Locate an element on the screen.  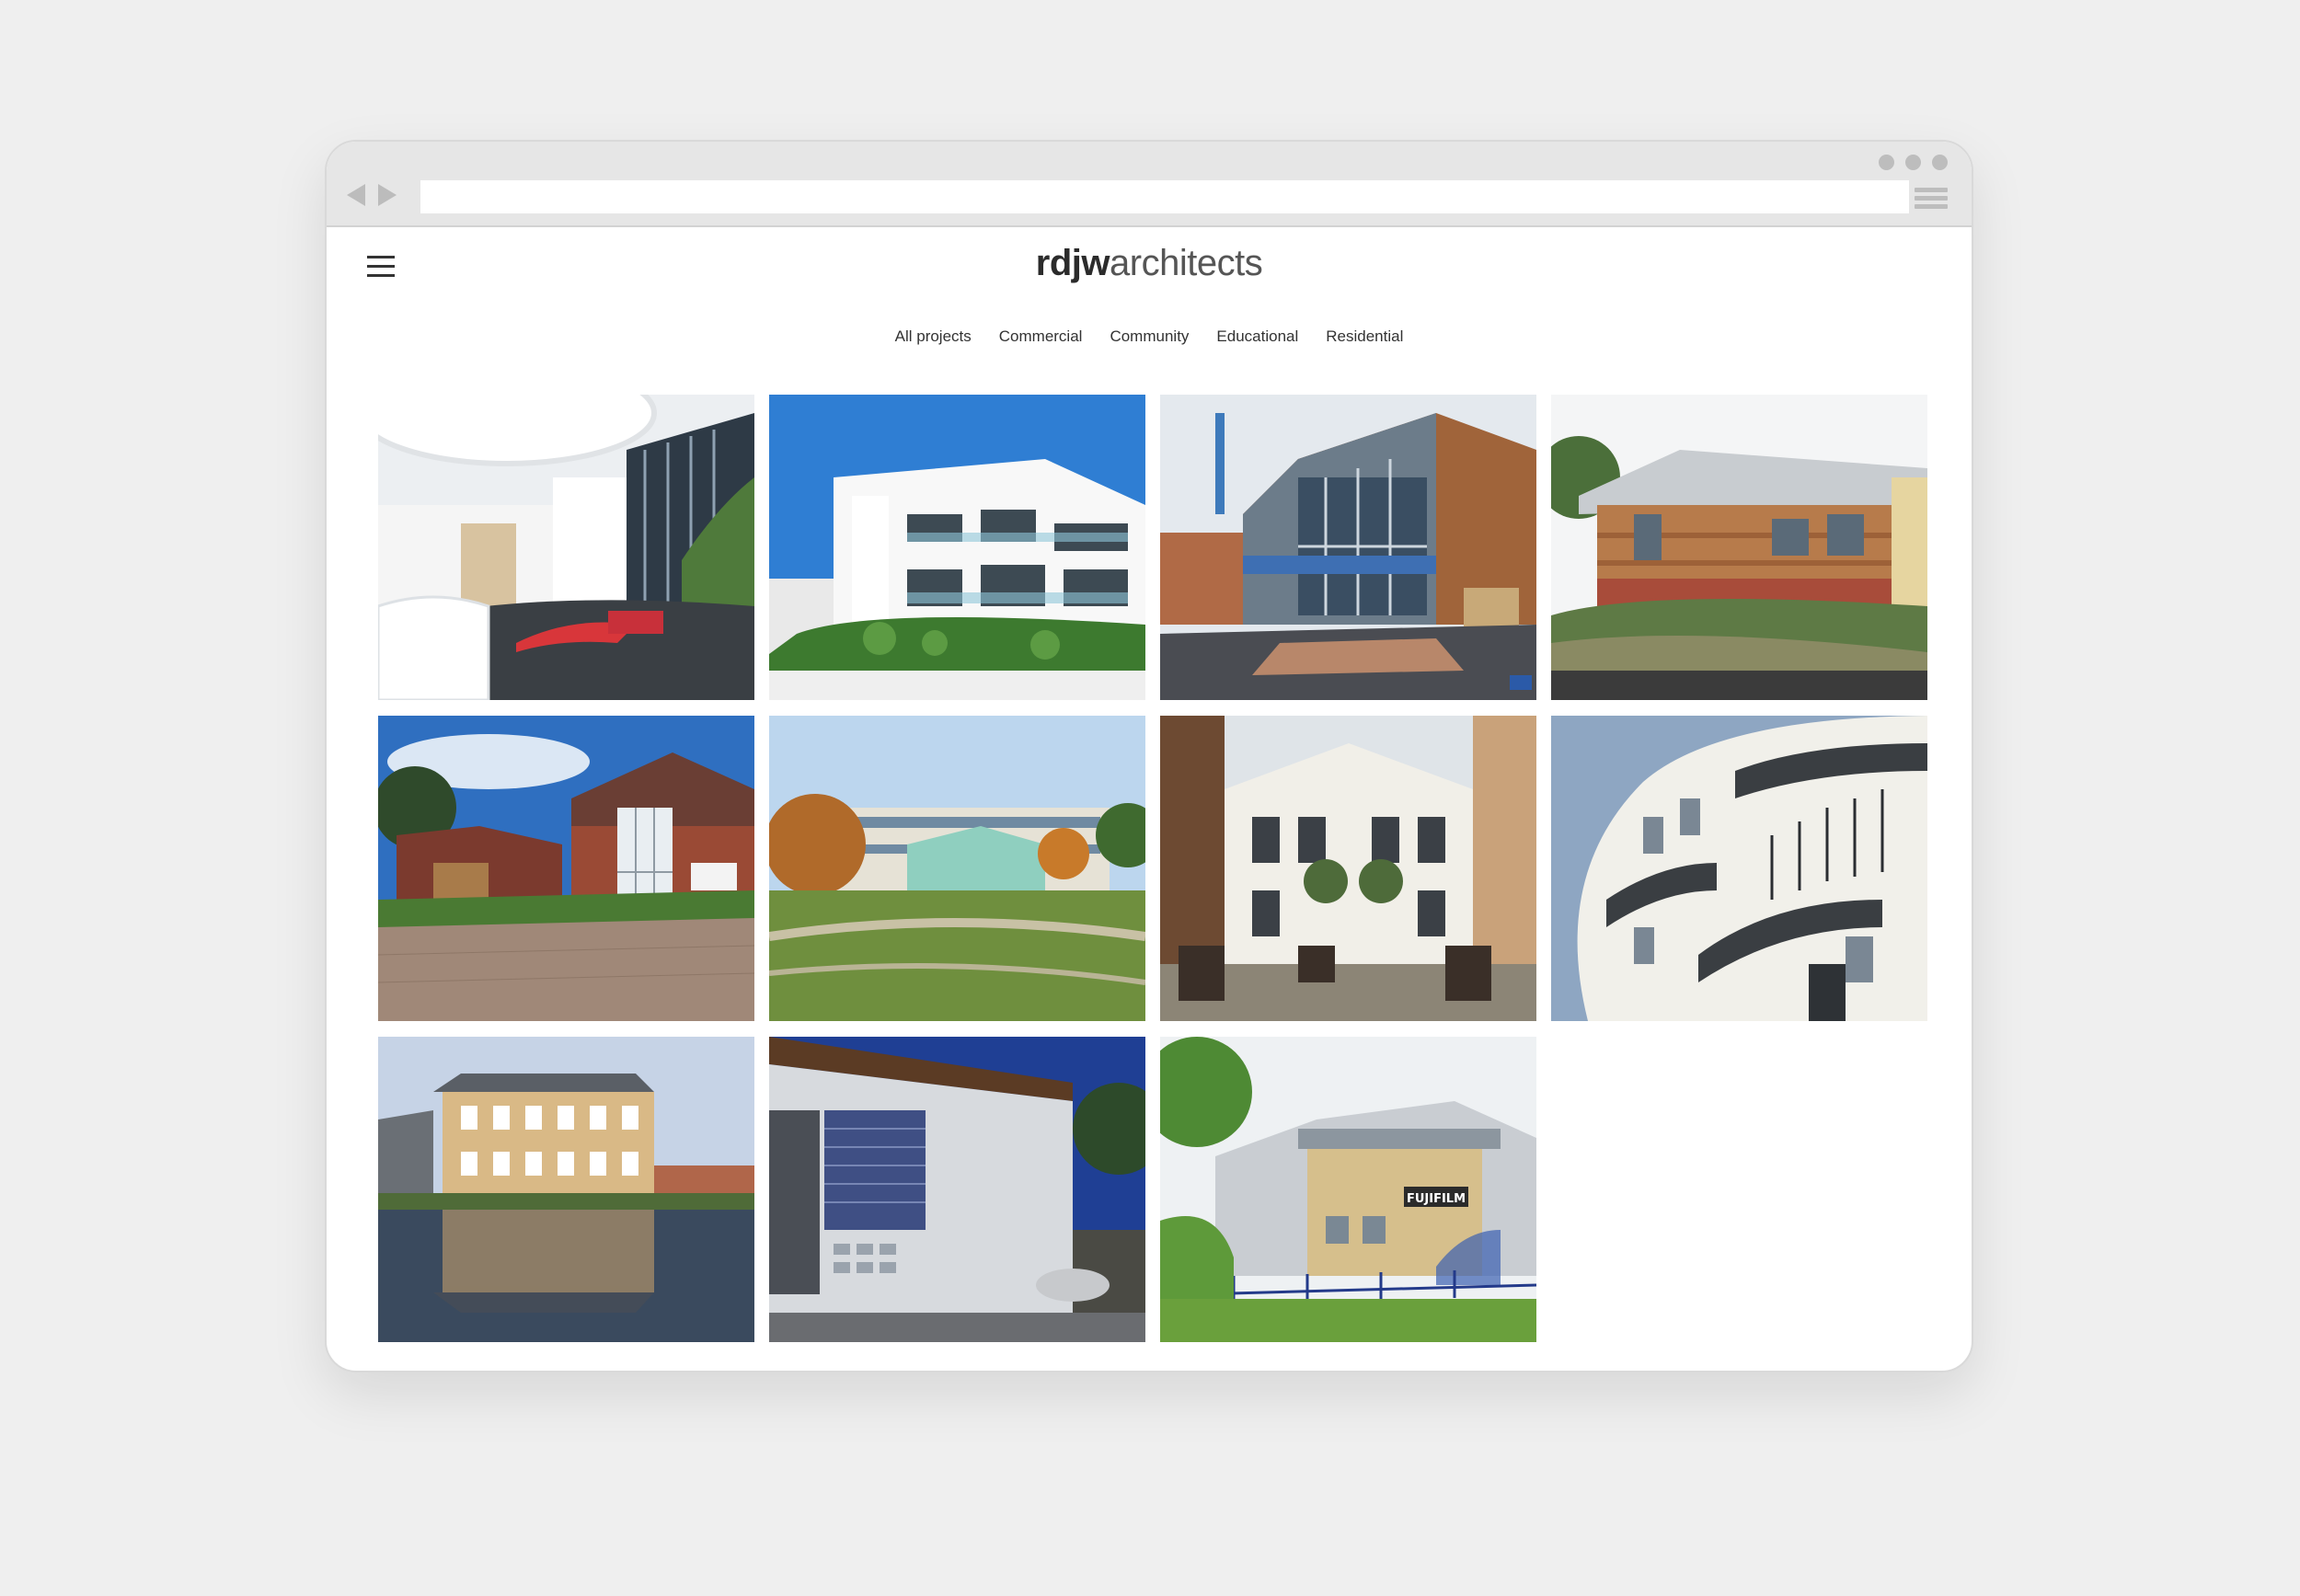
filter-all-projects: All projects is located at coordinates (933, 337).